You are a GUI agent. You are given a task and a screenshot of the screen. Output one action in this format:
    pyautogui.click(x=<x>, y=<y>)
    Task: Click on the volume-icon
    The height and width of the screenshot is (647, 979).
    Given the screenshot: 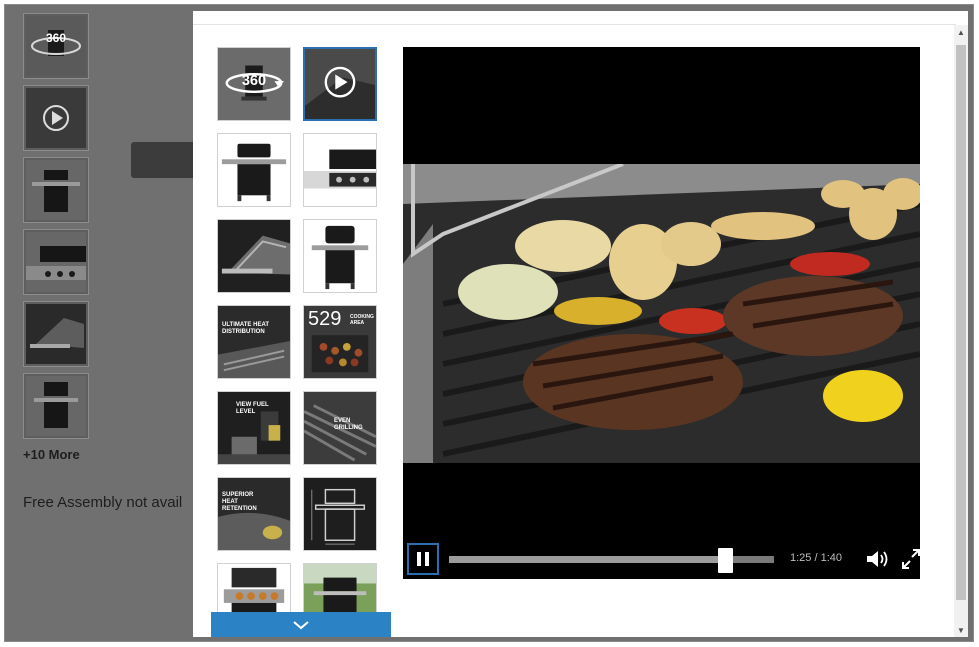 What is the action you would take?
    pyautogui.click(x=877, y=559)
    